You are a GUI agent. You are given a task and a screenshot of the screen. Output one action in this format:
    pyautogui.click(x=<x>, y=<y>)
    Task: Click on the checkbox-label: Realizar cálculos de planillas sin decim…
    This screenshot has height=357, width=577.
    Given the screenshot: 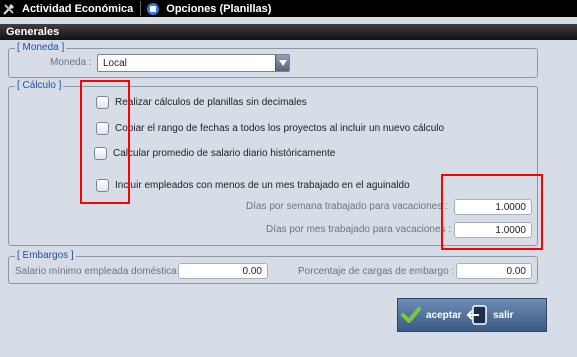 What is the action you would take?
    pyautogui.click(x=211, y=102)
    